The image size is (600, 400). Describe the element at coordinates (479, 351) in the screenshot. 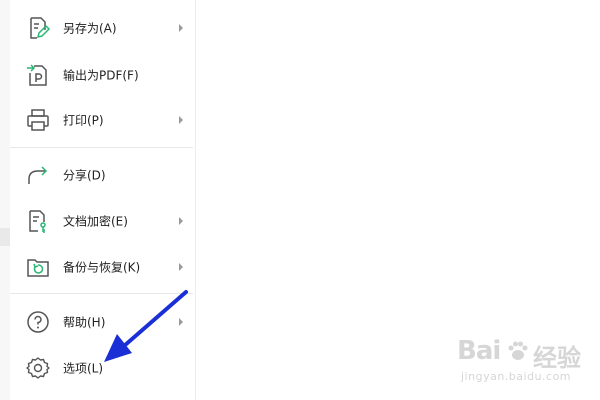

I see `watermark-brand: Bai` at that location.